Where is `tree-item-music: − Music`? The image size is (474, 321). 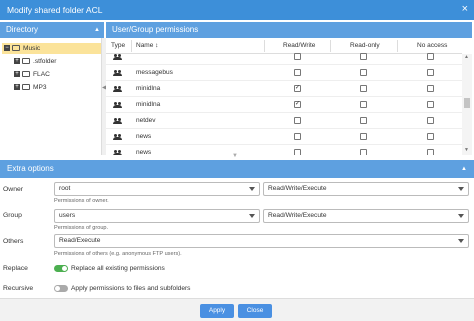
tree-item-music: − Music is located at coordinates (51, 48).